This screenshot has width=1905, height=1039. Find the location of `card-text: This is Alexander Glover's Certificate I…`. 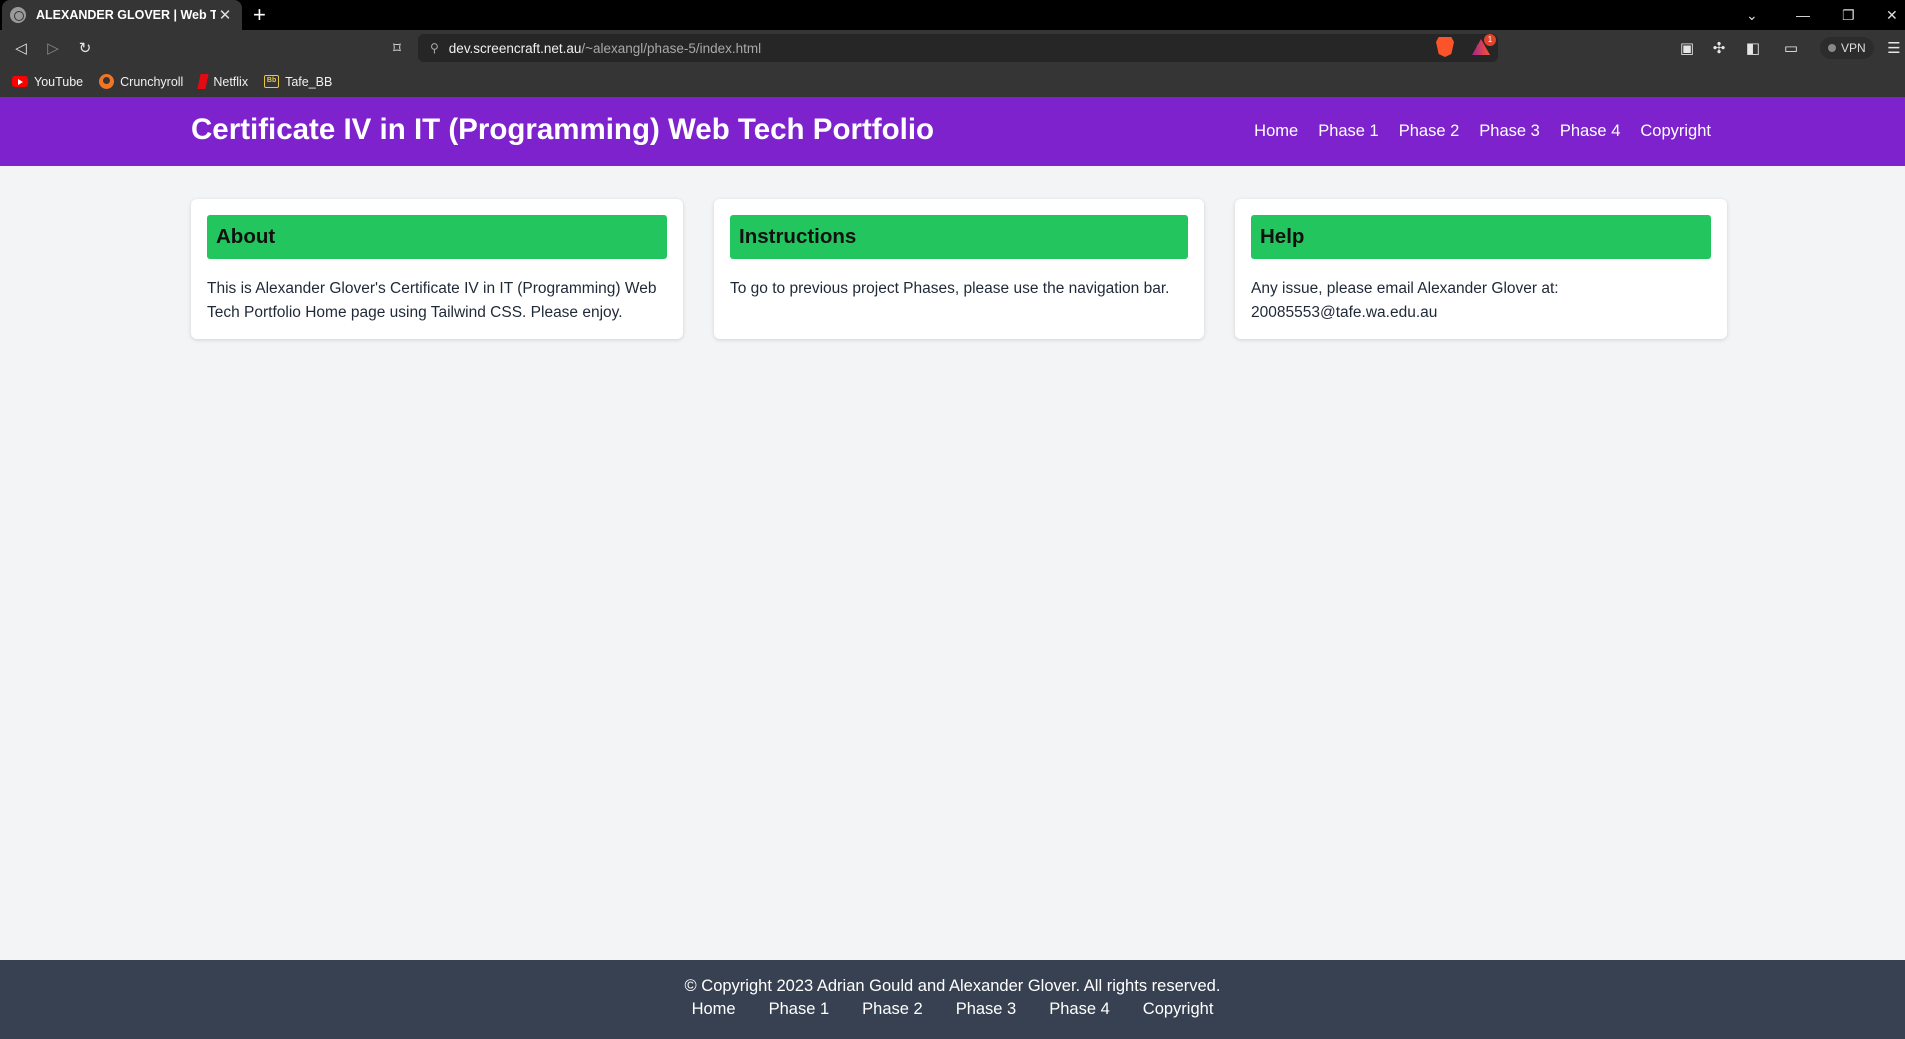

card-text: This is Alexander Glover's Certificate I… is located at coordinates (432, 300).